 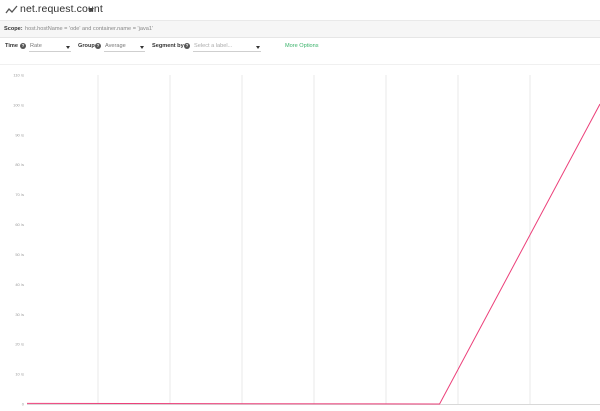 I want to click on line-chart-icon, so click(x=11, y=9).